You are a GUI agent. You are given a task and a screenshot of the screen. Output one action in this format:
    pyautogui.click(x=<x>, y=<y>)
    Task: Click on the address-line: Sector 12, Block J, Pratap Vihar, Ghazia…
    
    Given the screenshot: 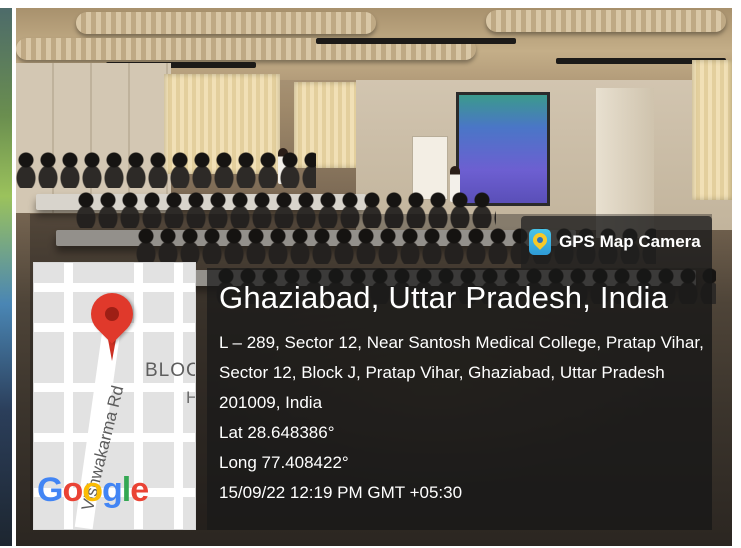 What is the action you would take?
    pyautogui.click(x=442, y=372)
    